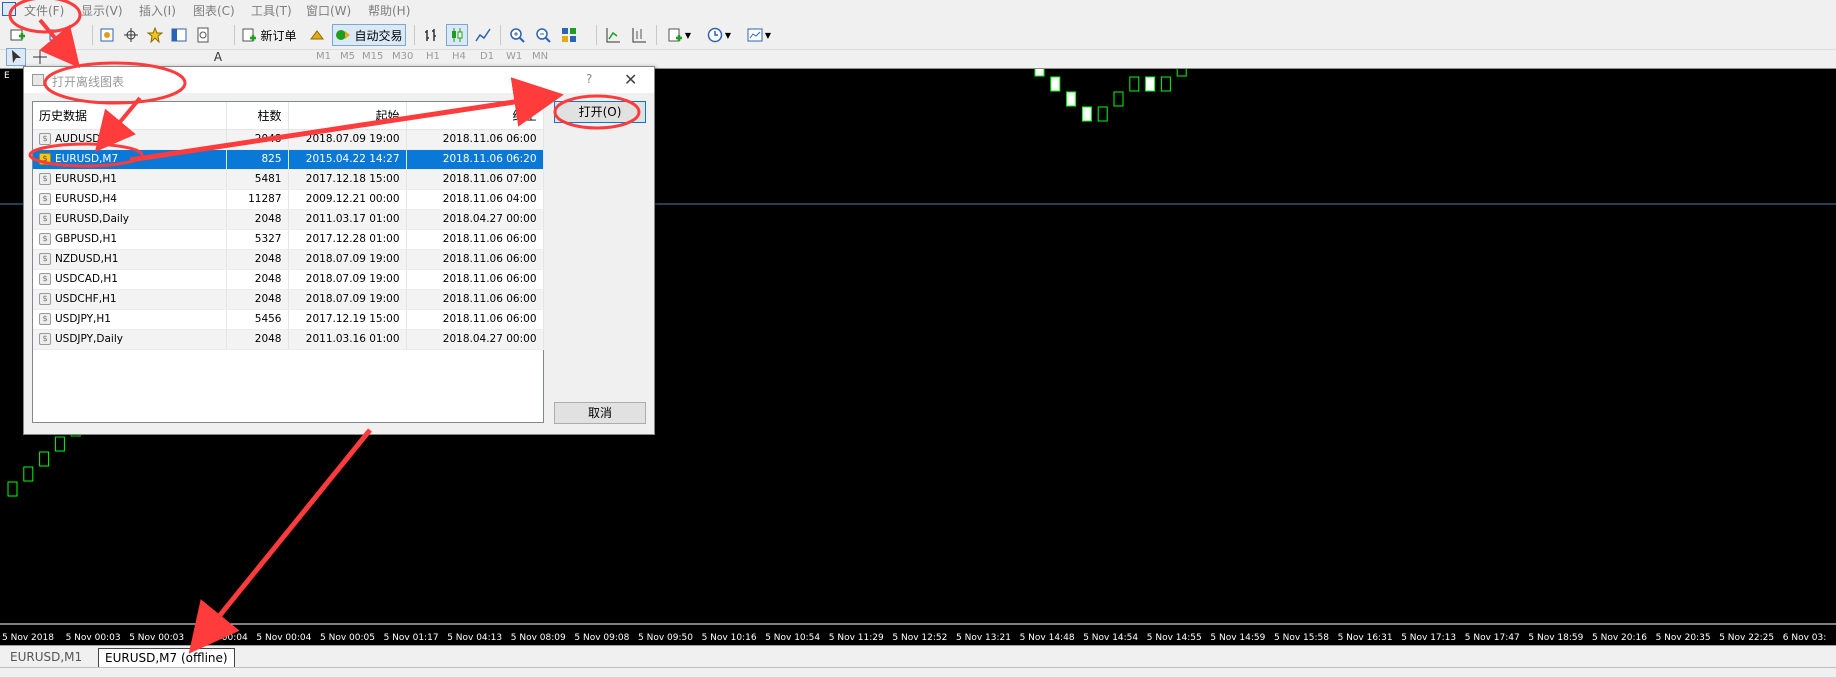 The height and width of the screenshot is (677, 1836). What do you see at coordinates (569, 35) in the screenshot?
I see `tile-windows-icon` at bounding box center [569, 35].